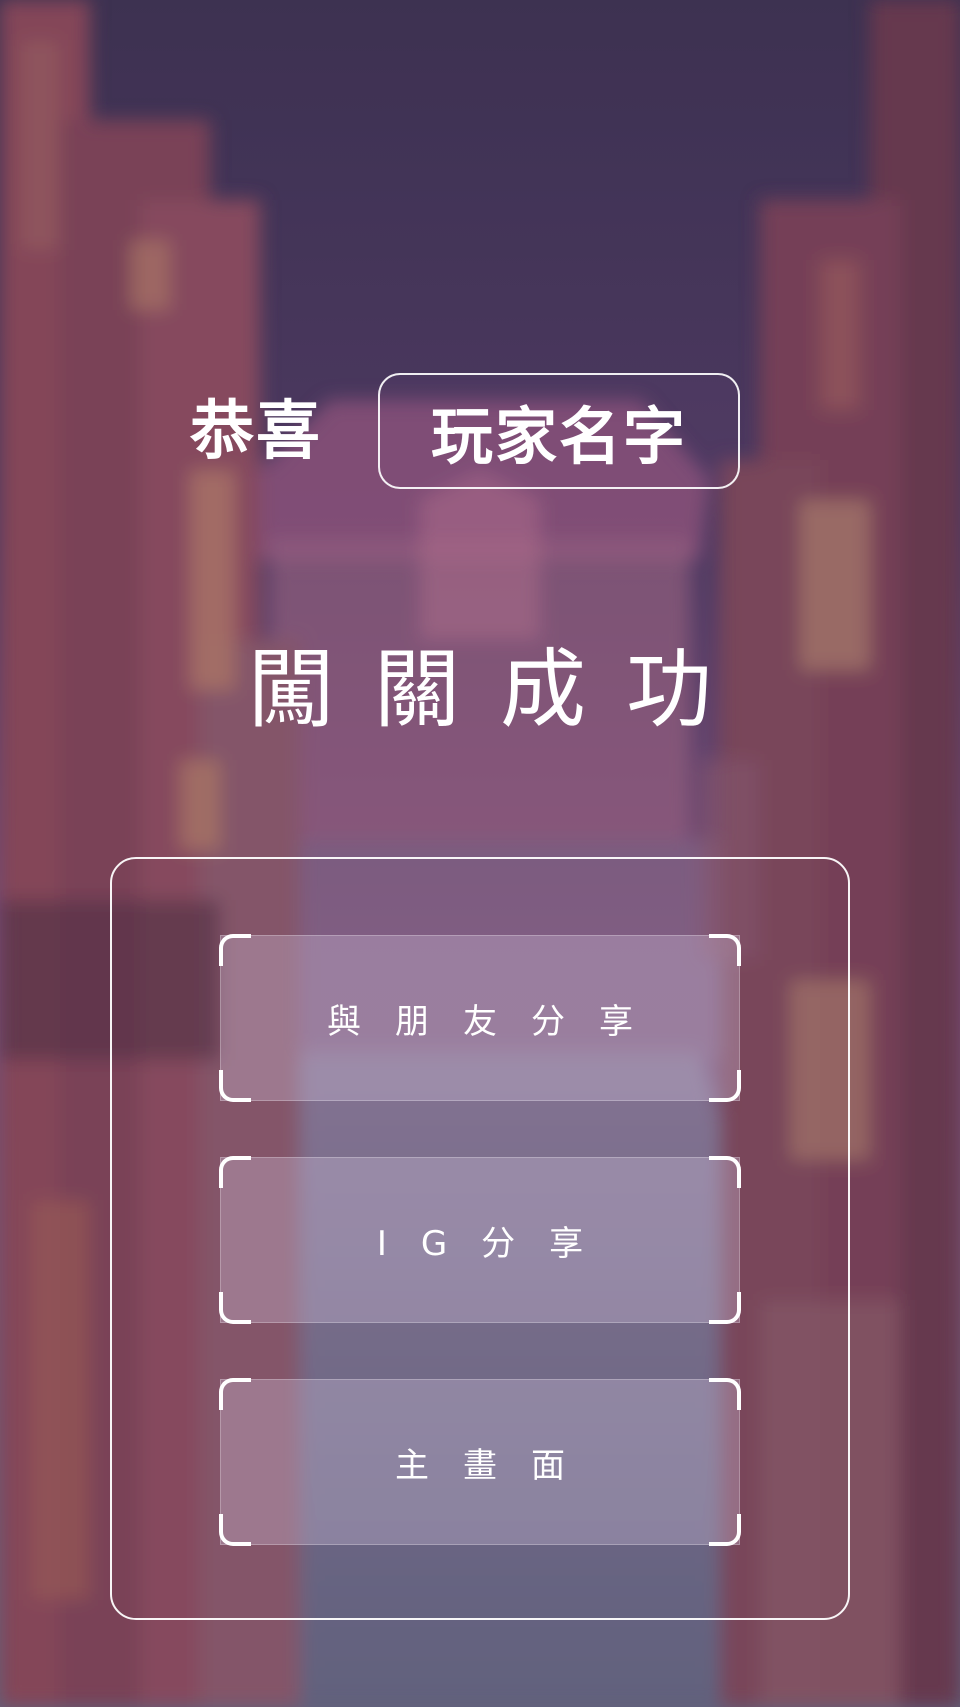 The width and height of the screenshot is (960, 1707). I want to click on main-menu-button: 主畫面, so click(480, 1462).